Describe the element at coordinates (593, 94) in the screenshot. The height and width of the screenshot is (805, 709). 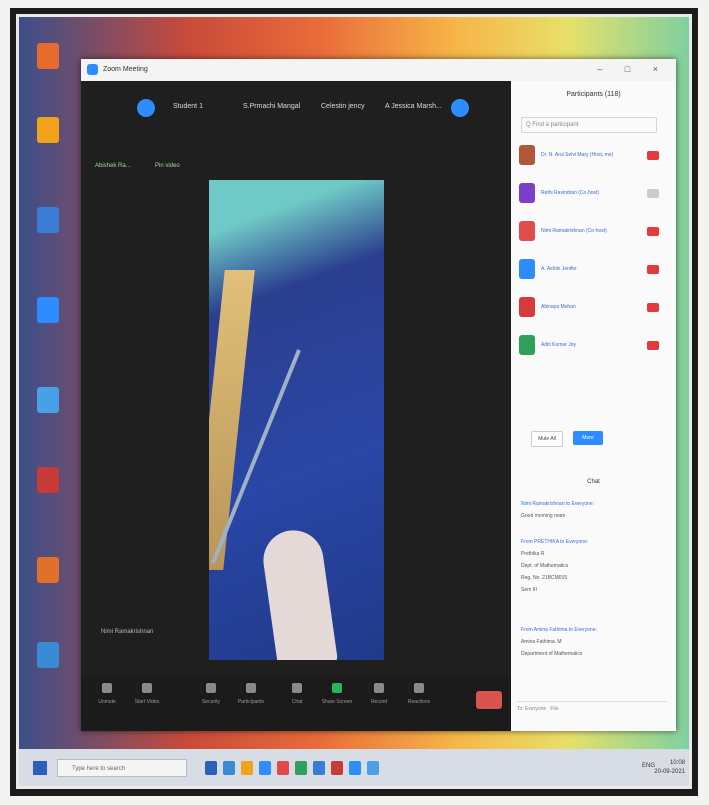
I see `participants-title: Participants (118)` at that location.